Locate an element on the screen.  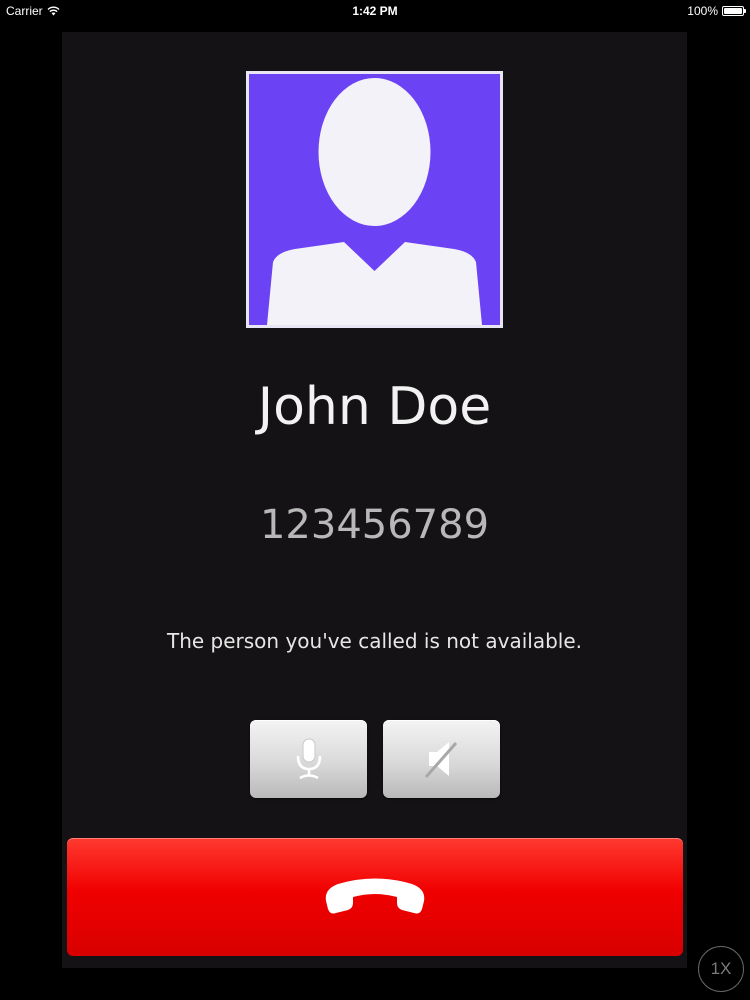
phone-hangup-icon is located at coordinates (375, 896).